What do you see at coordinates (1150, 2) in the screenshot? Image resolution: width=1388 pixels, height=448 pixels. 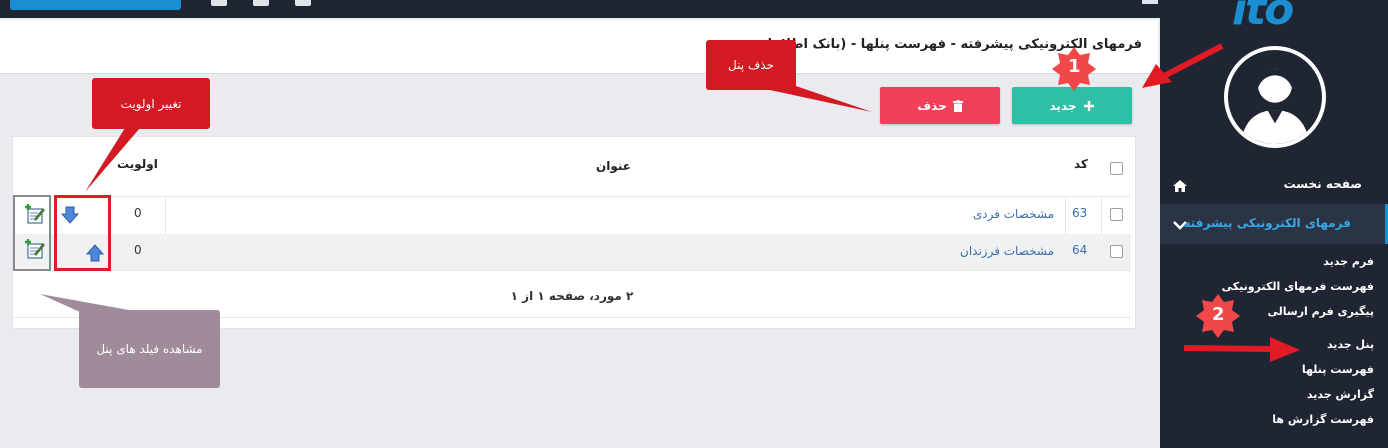 I see `window-corner-icon` at bounding box center [1150, 2].